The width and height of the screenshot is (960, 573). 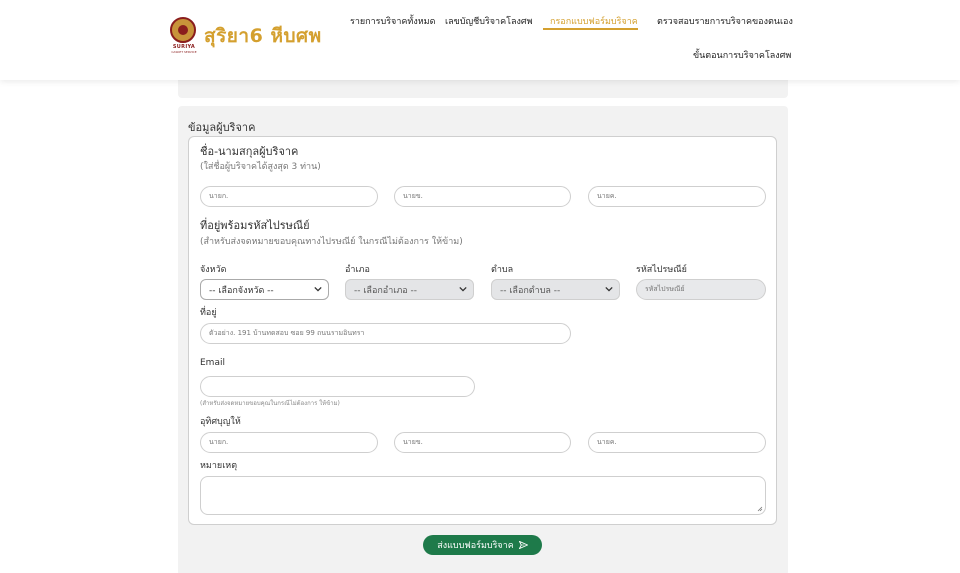 What do you see at coordinates (742, 55) in the screenshot?
I see `nav-donation-steps: ขั้นตอนการบริจาคโลงศพ` at bounding box center [742, 55].